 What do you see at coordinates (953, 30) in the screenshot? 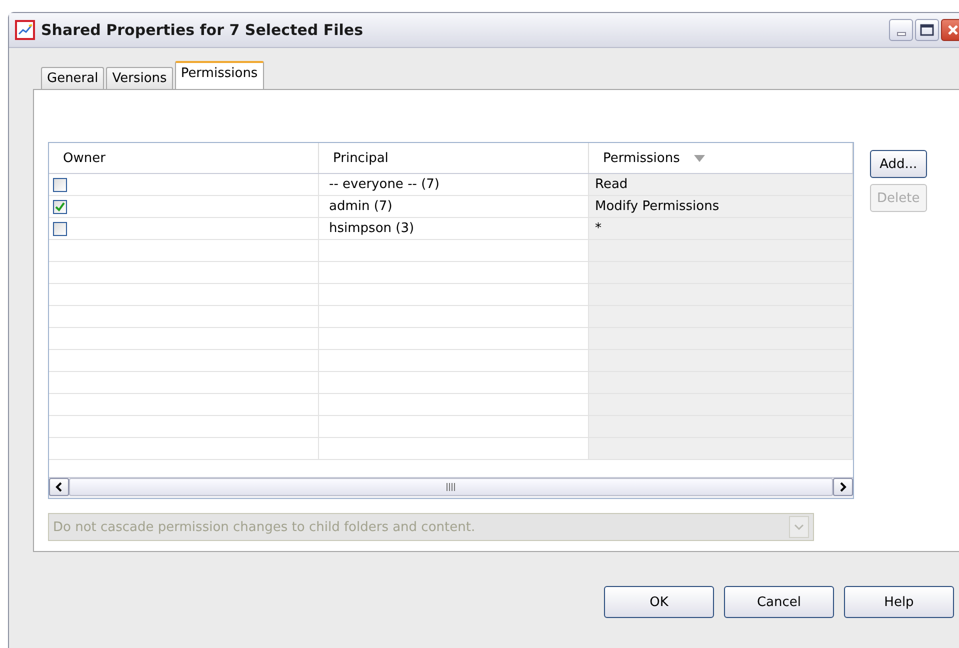
I see `close-icon` at bounding box center [953, 30].